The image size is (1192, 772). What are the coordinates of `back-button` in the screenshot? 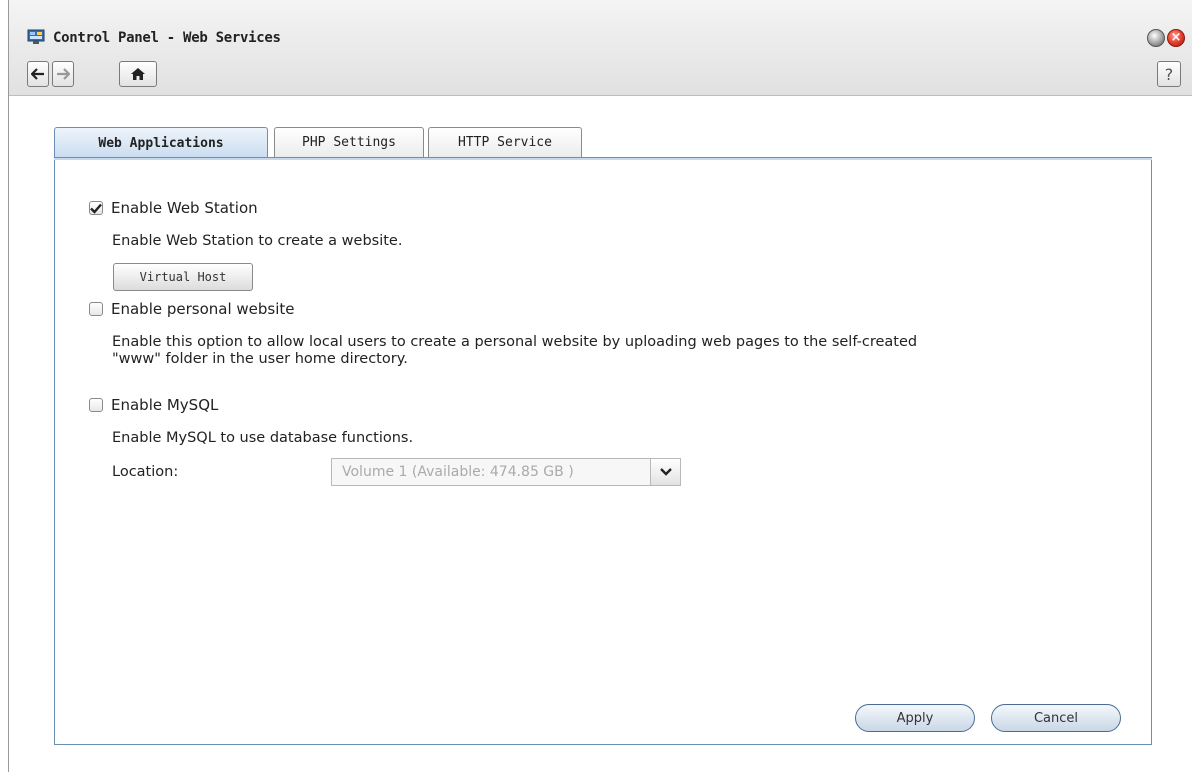 It's located at (38, 74).